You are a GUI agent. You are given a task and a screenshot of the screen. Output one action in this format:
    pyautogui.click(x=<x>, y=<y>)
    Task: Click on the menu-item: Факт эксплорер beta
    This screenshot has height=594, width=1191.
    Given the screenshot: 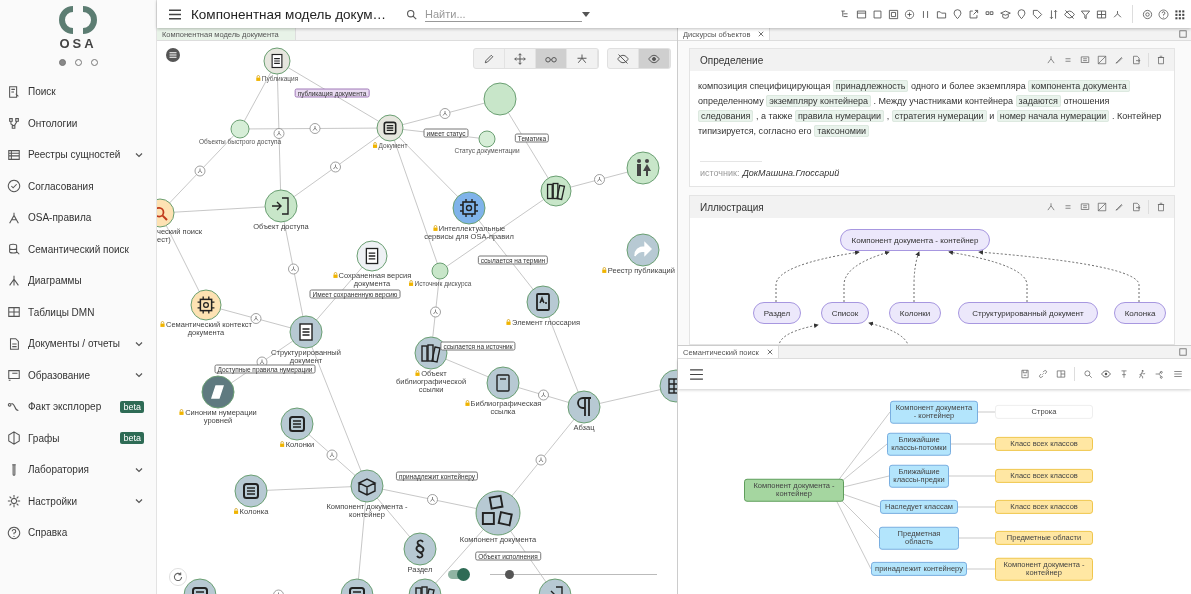 What is the action you would take?
    pyautogui.click(x=78, y=407)
    